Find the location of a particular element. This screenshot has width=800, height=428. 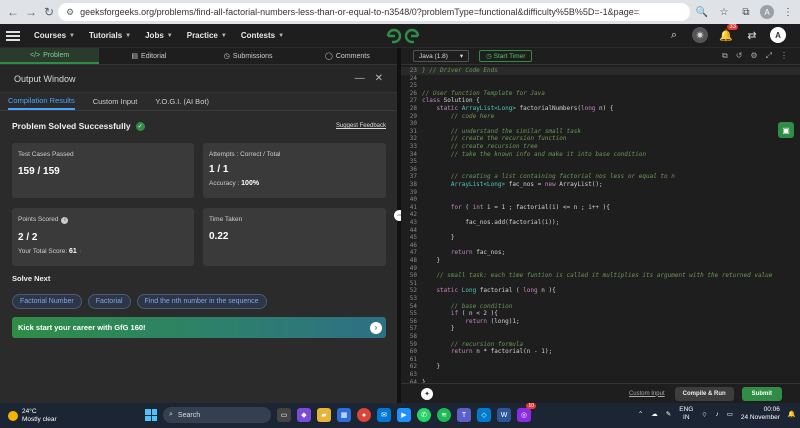

compile-run-button: Compile & Run is located at coordinates (704, 393).